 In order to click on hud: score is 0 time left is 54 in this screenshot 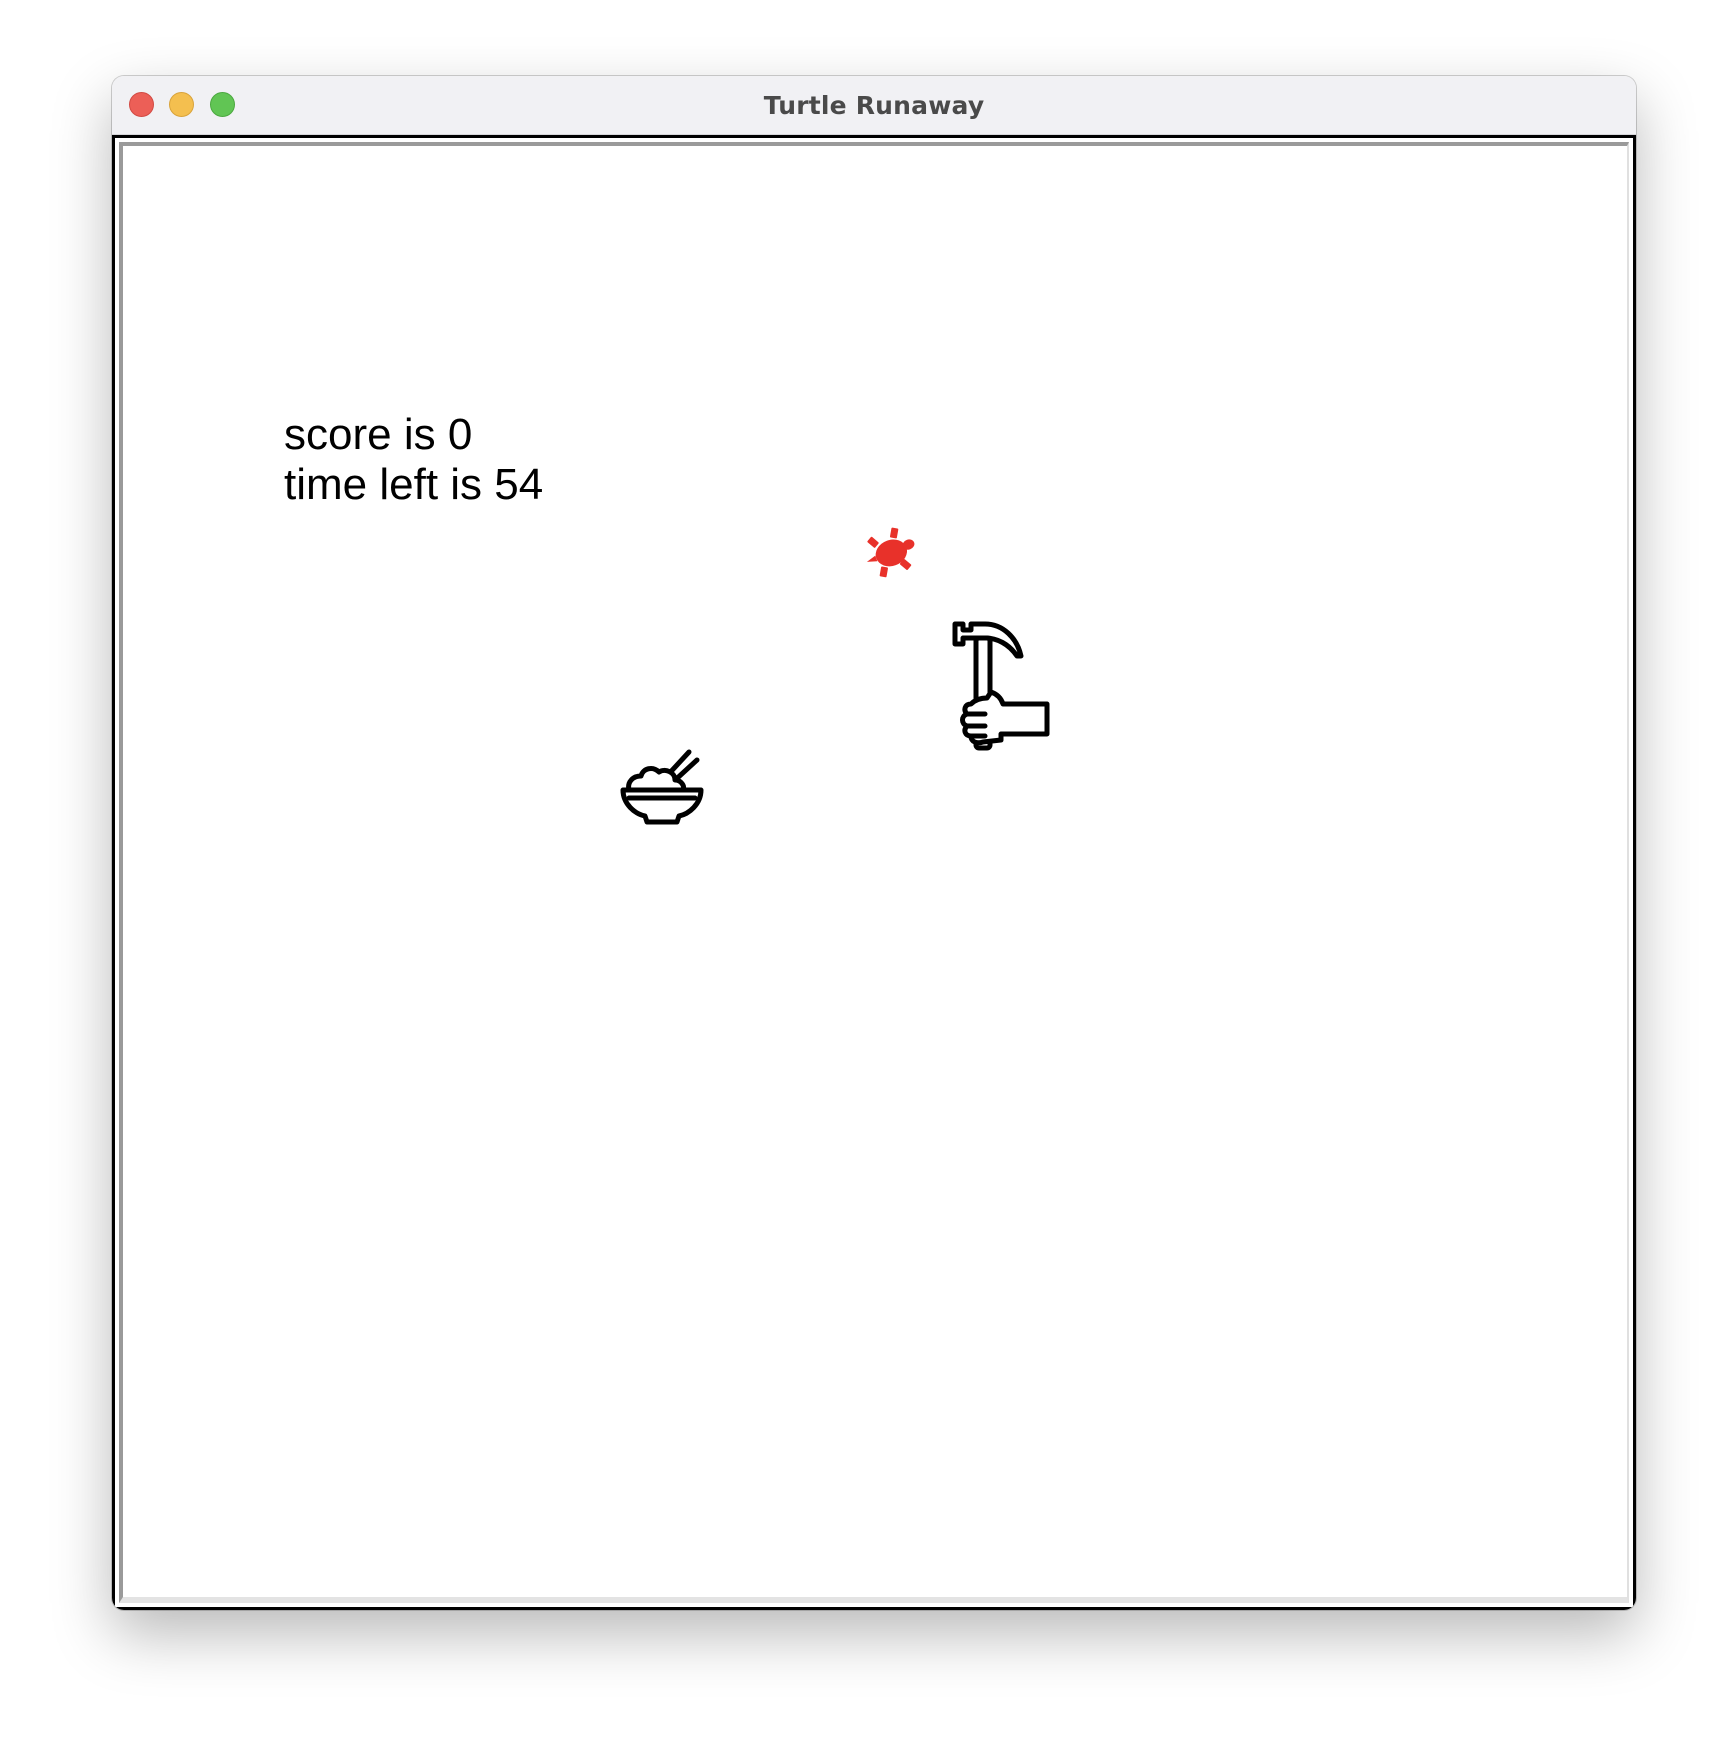, I will do `click(413, 460)`.